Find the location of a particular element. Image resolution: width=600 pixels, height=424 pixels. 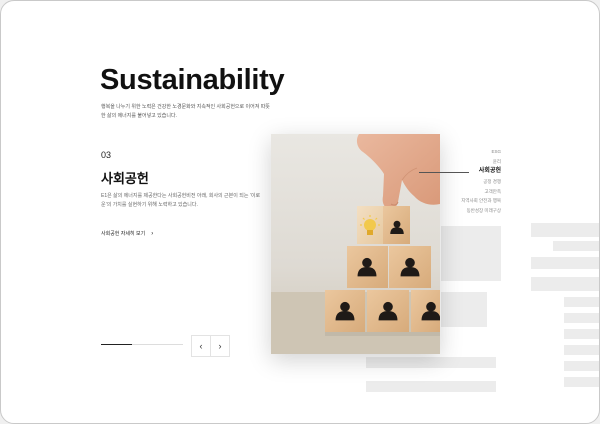

slide-progress-bar is located at coordinates (142, 344).